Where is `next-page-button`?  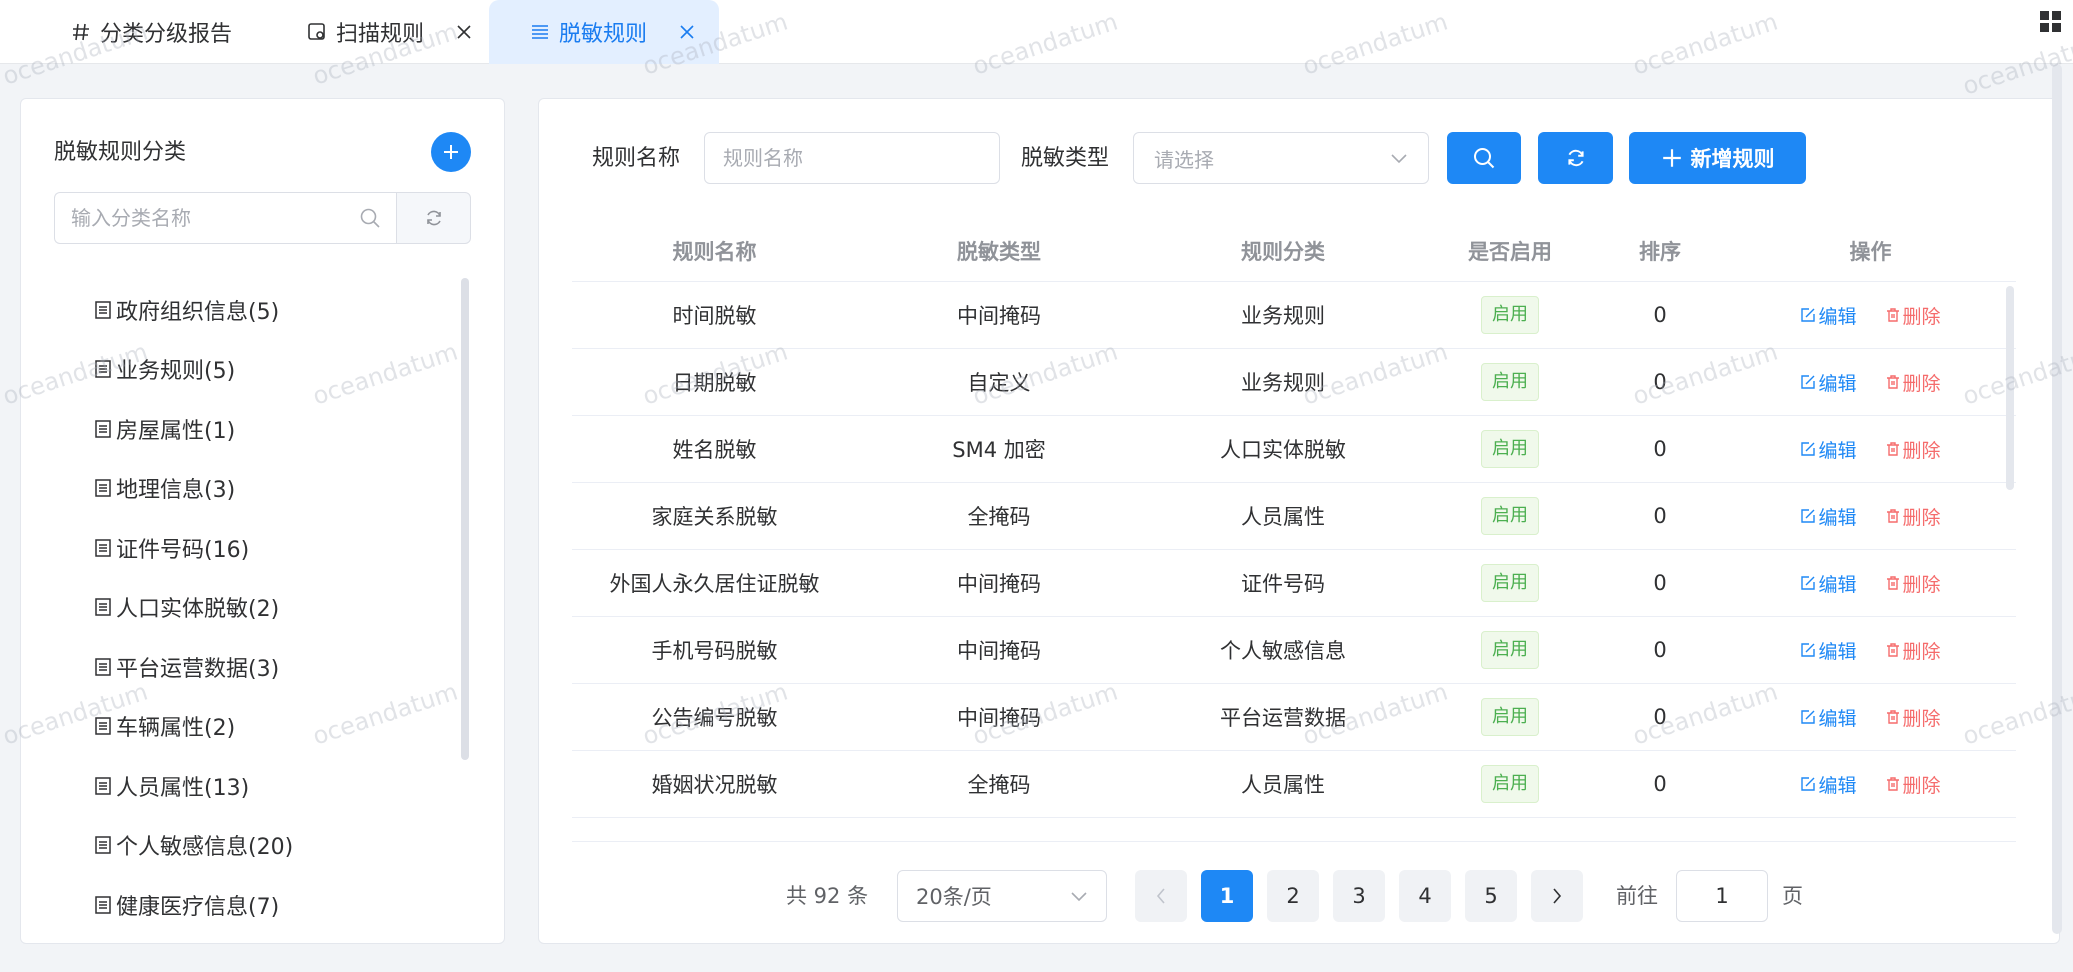 next-page-button is located at coordinates (1557, 896).